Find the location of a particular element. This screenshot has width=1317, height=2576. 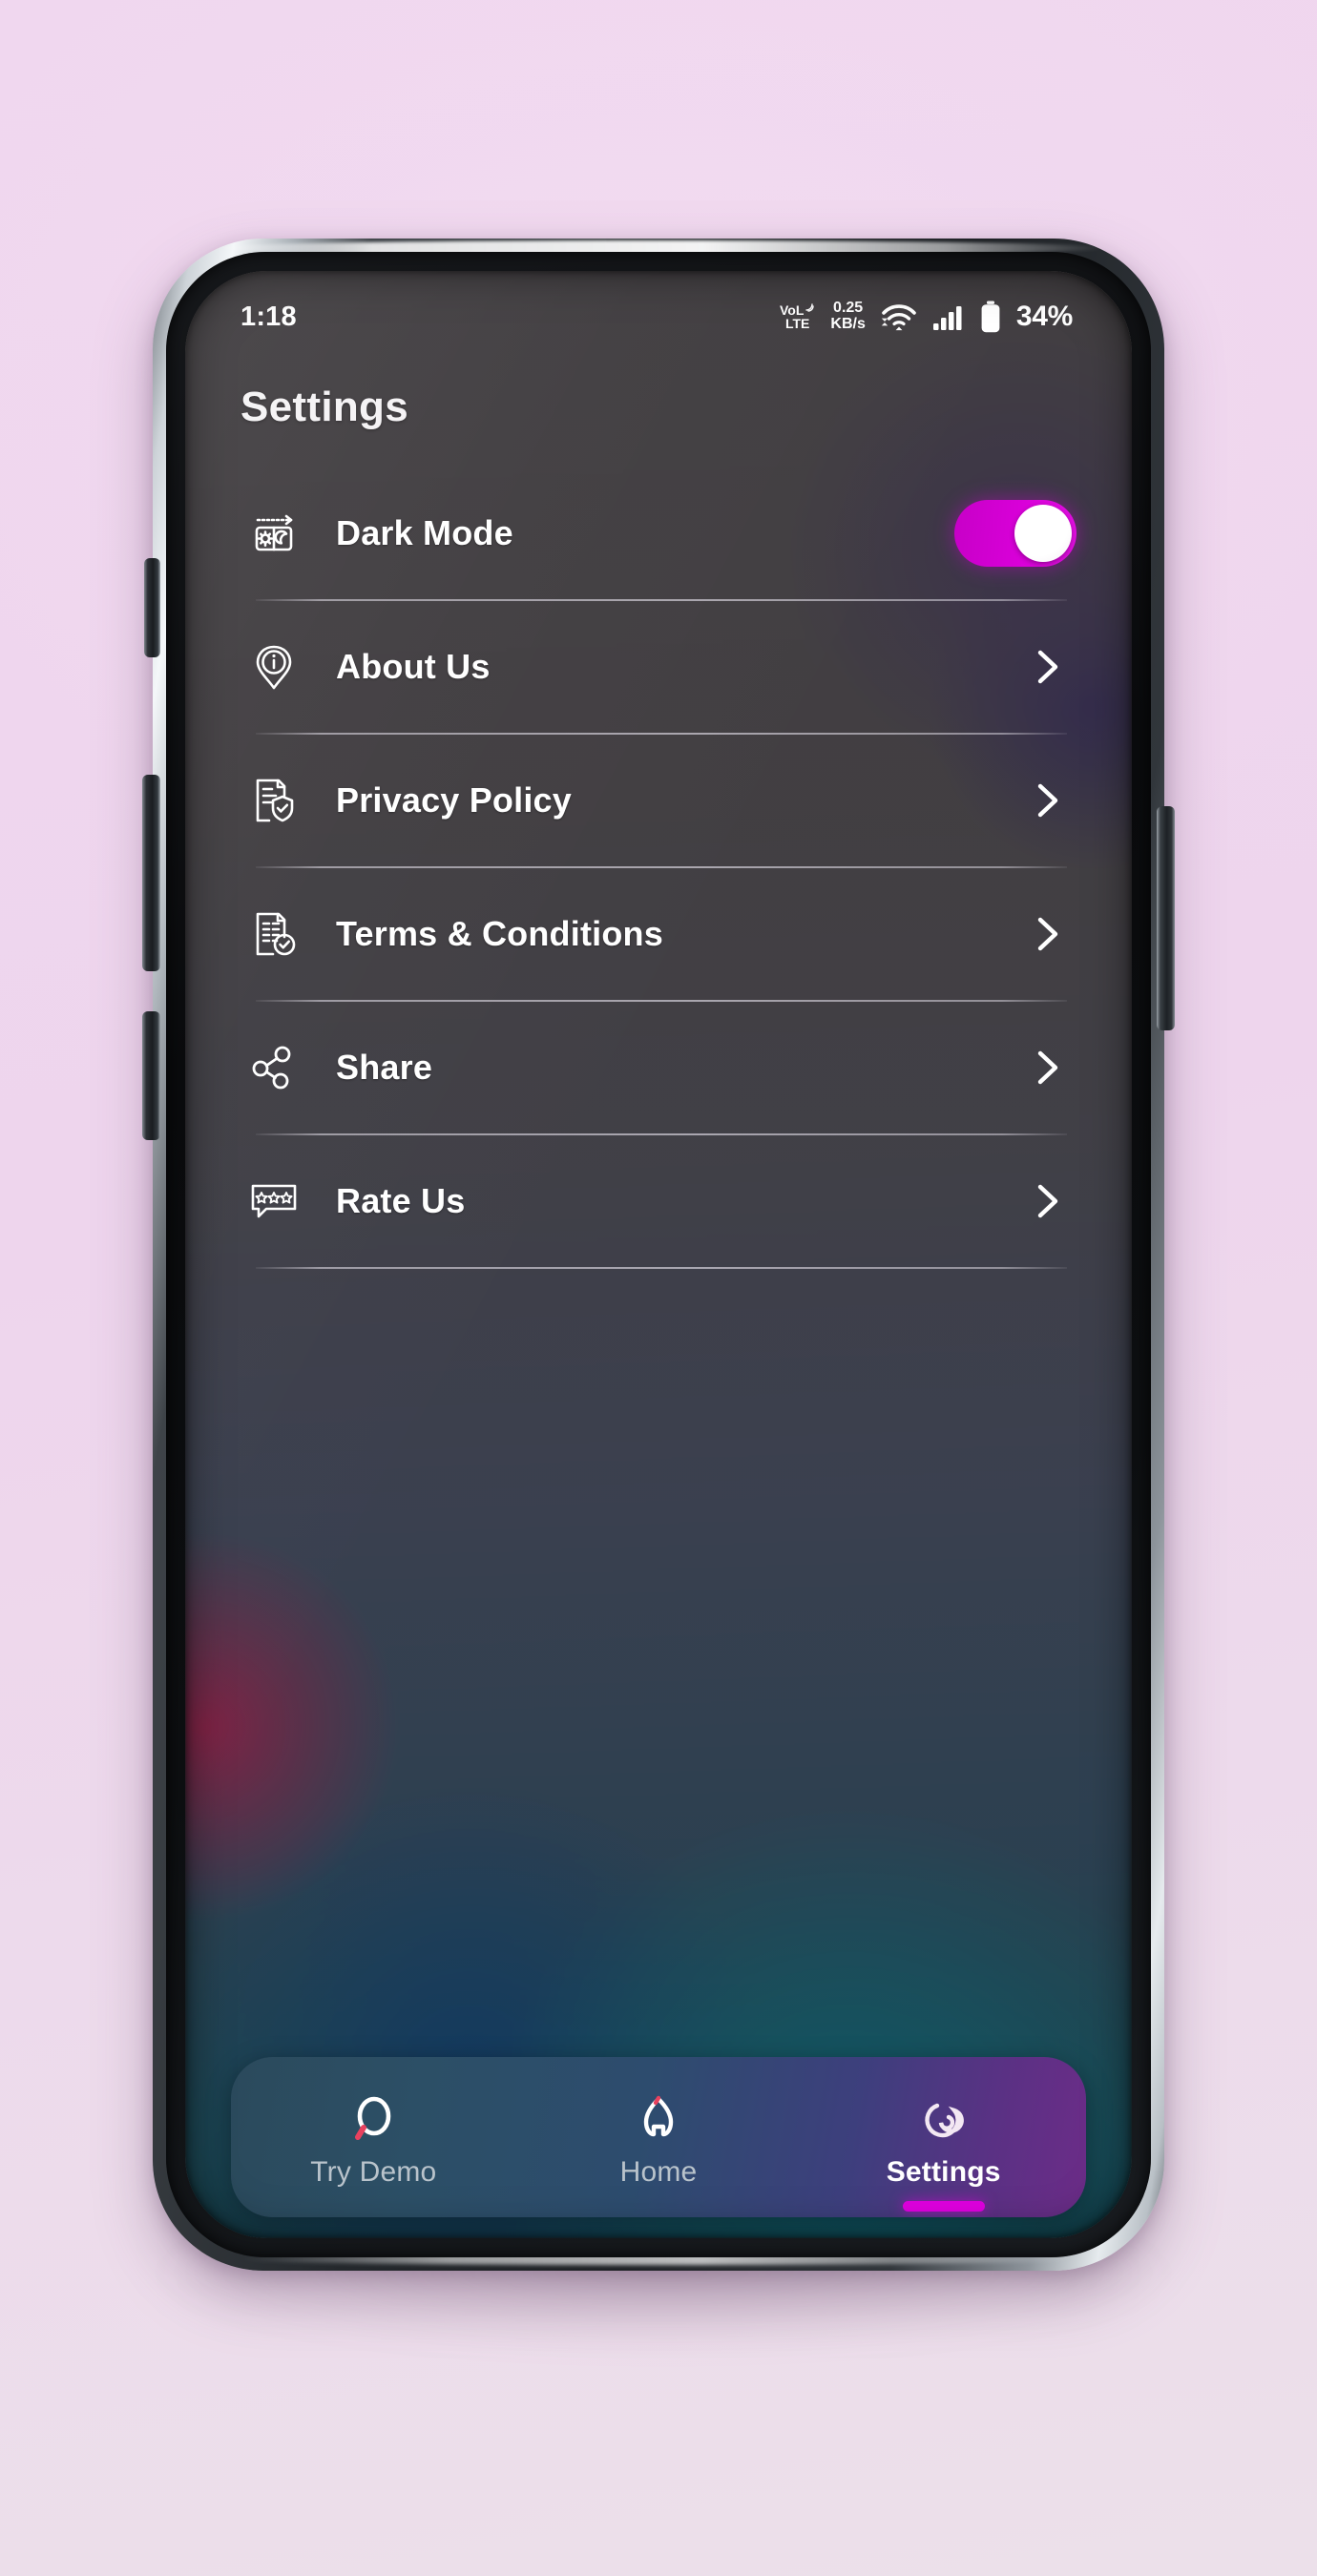

nav-item-home: Home is located at coordinates (659, 2137).